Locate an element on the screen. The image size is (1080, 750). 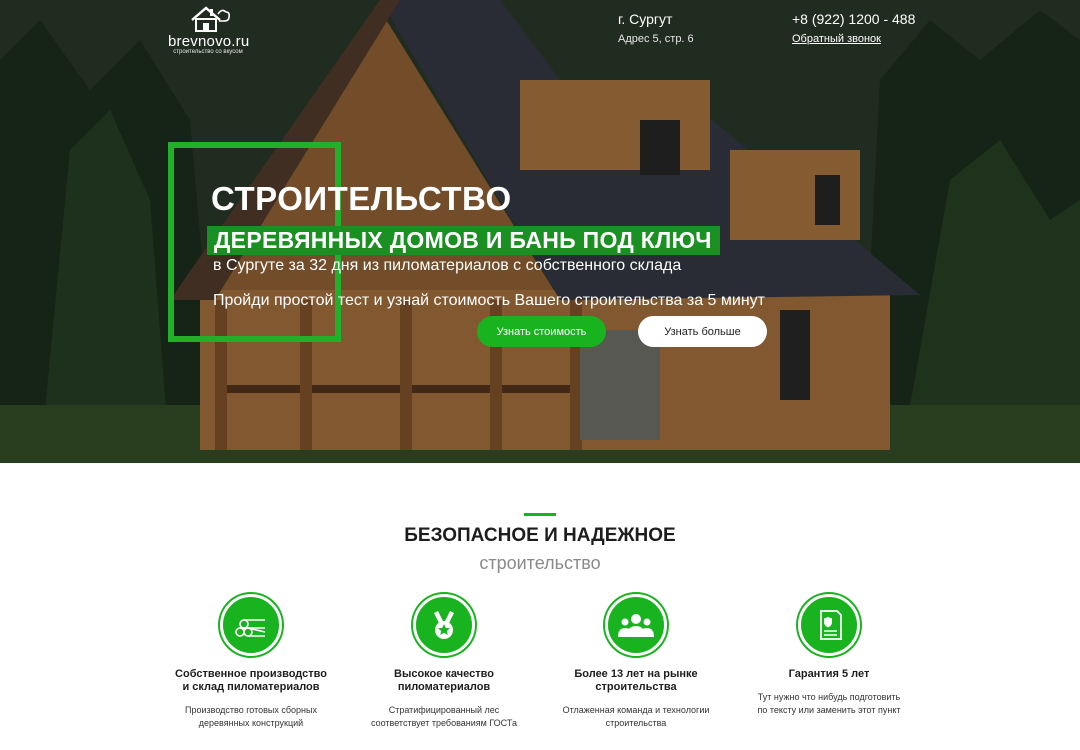
phone-number: +8 (922) 1200 - 488 is located at coordinates (853, 19).